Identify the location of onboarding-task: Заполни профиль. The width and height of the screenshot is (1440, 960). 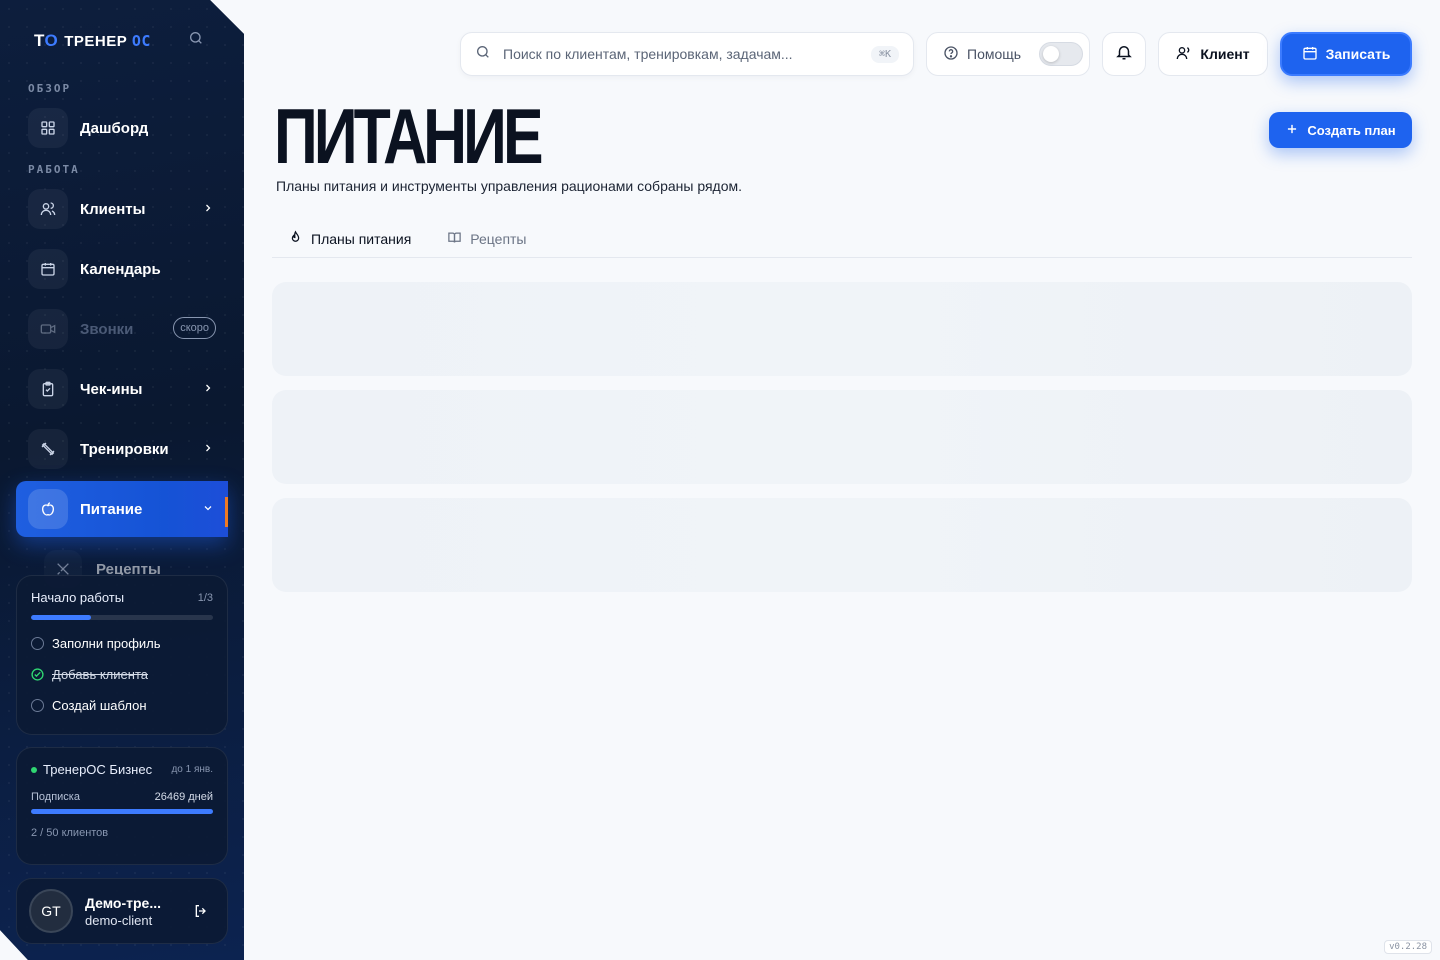
(122, 643).